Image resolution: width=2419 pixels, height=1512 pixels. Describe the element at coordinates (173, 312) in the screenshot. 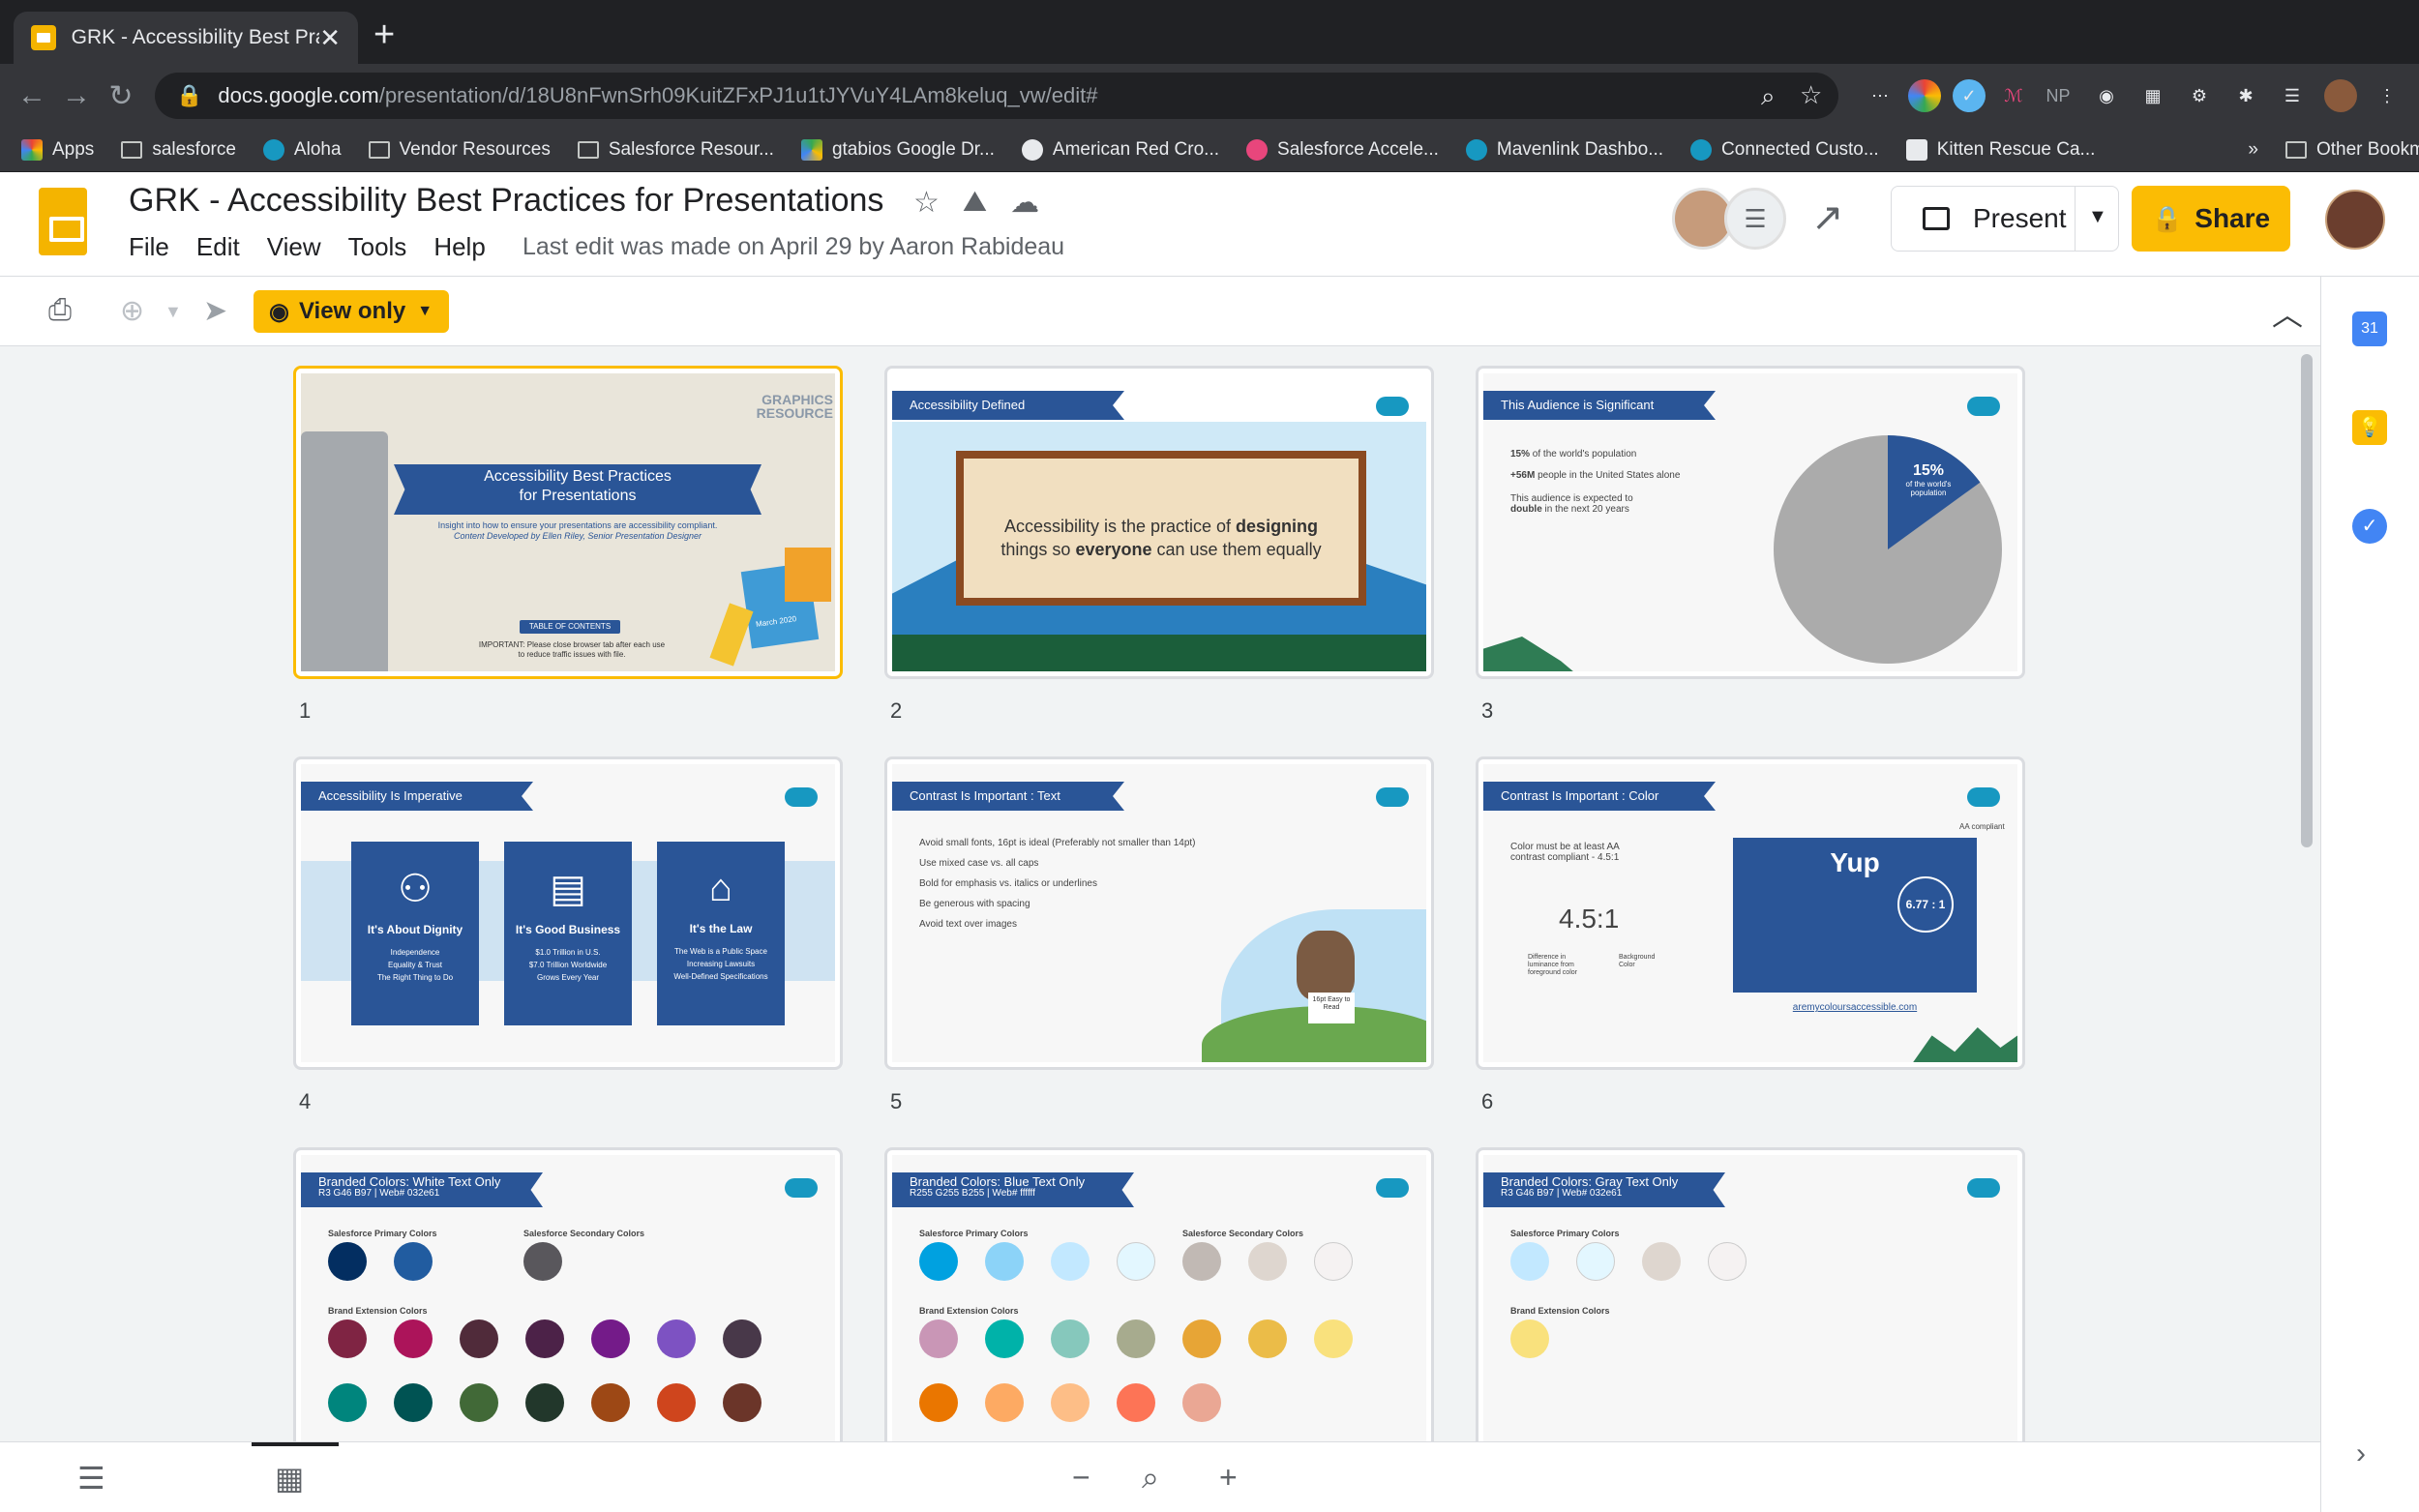

I see `zoom-dropdown-icon: ▼` at that location.